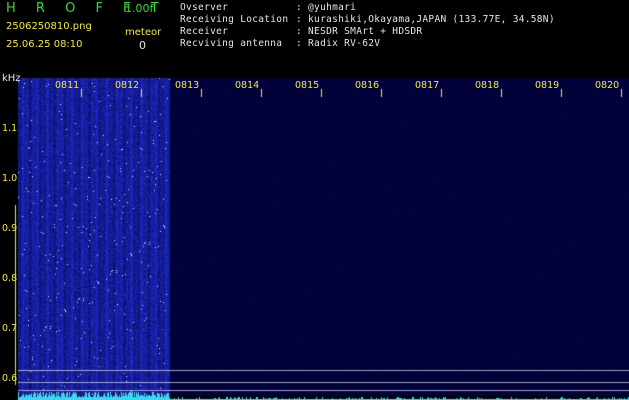  Describe the element at coordinates (307, 85) in the screenshot. I see `time-tick-label: 0815` at that location.